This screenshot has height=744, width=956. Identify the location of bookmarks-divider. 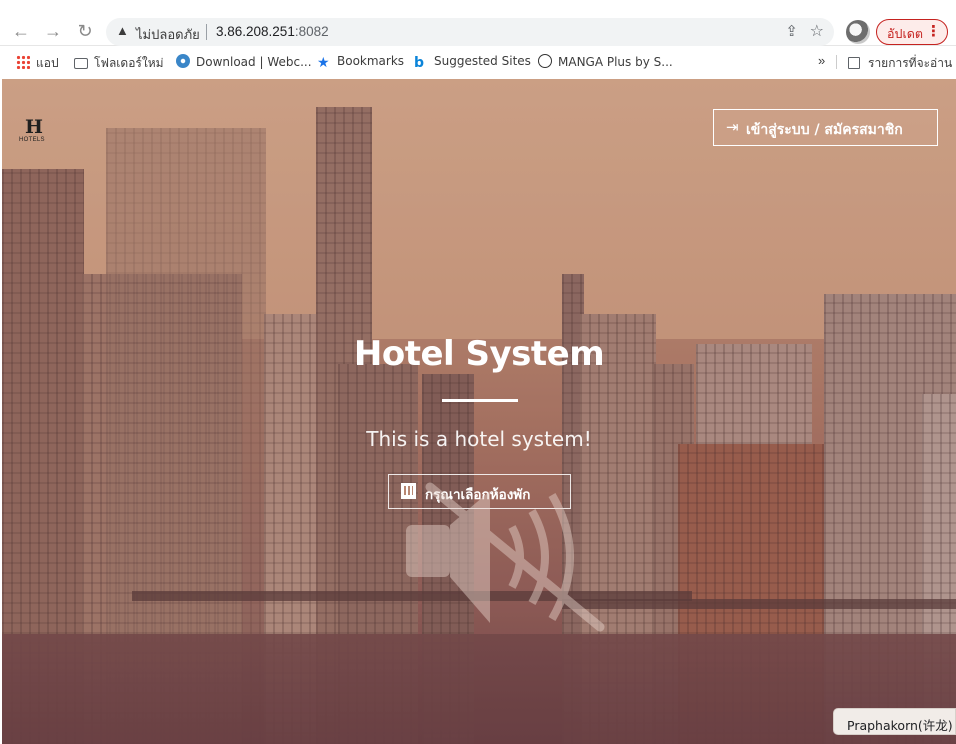
(836, 62).